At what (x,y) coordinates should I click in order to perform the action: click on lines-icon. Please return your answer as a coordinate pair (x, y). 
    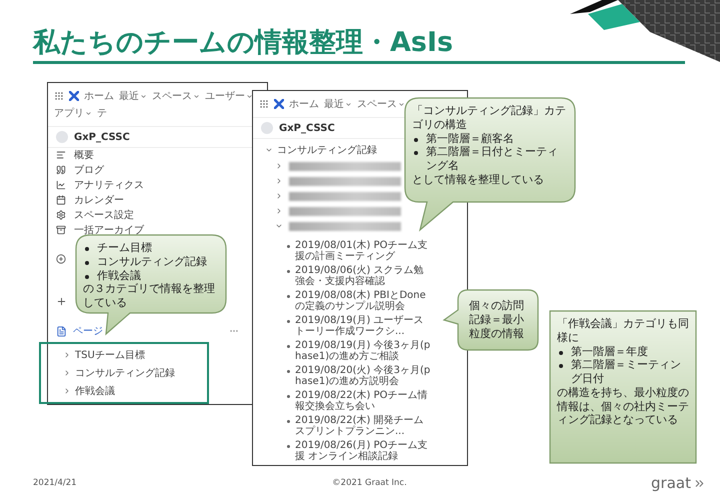
    Looking at the image, I should click on (61, 155).